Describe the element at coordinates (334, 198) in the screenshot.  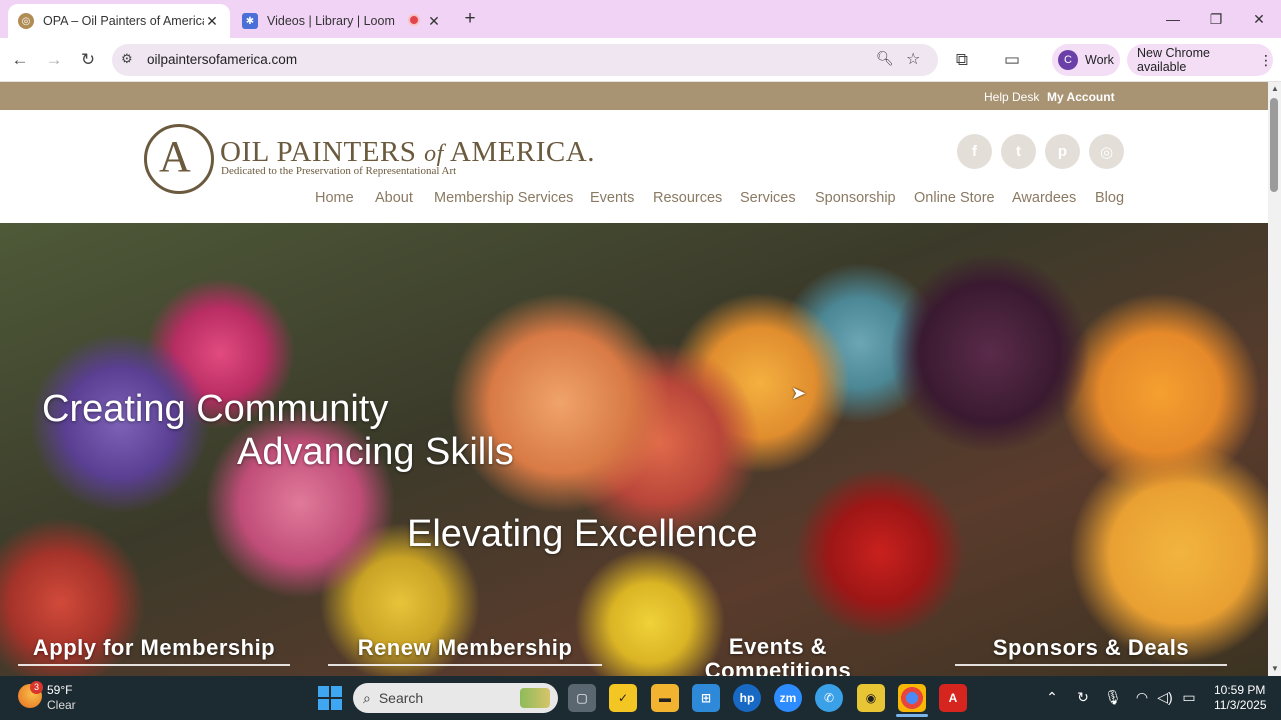
I see `nav-home: Home` at that location.